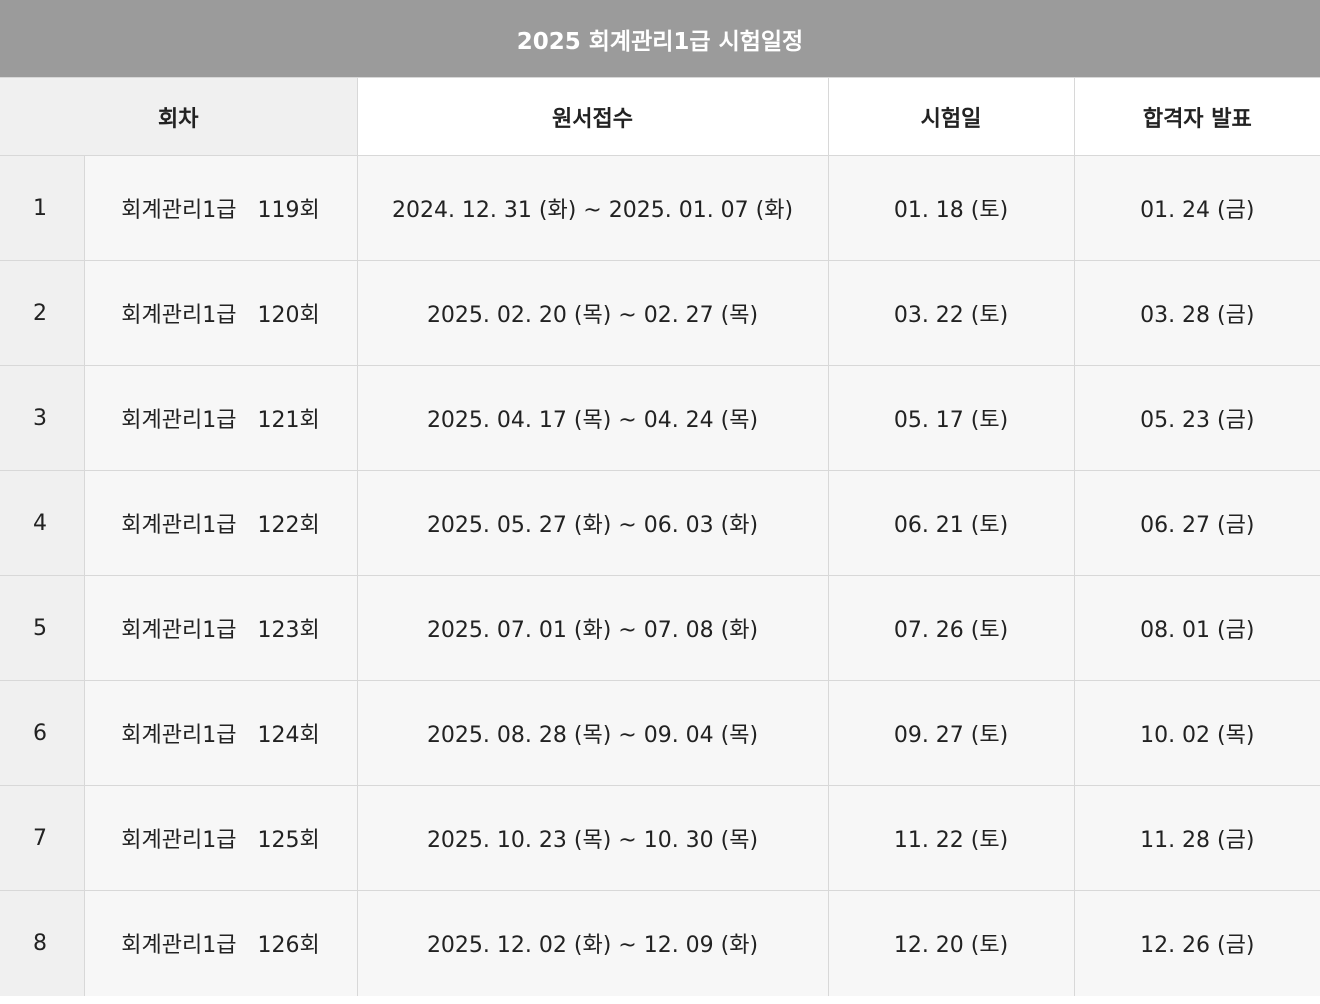  Describe the element at coordinates (220, 628) in the screenshot. I see `exam-name: 회계관리1급 123회` at that location.